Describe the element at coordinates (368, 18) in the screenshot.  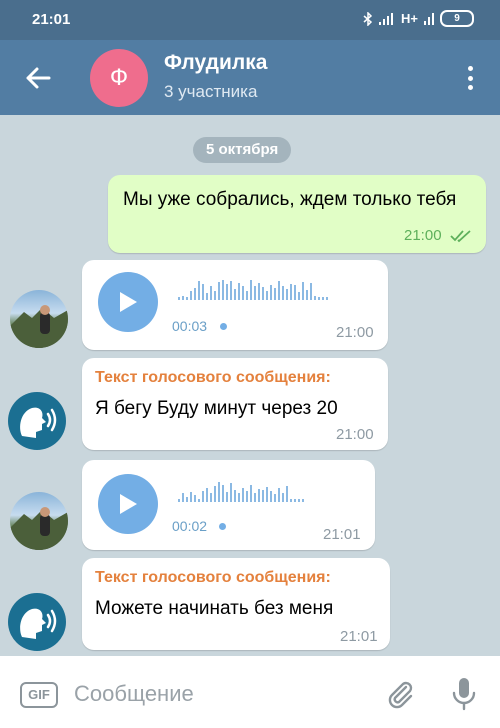
I see `bluetooth-icon` at that location.